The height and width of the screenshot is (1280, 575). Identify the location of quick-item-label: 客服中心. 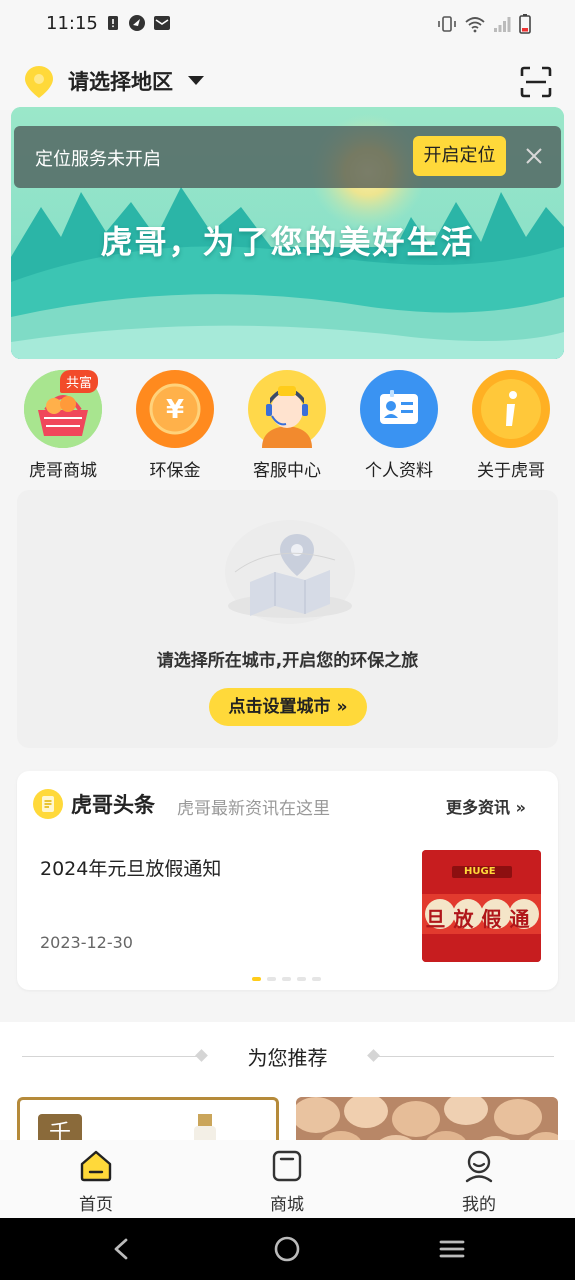
(287, 471).